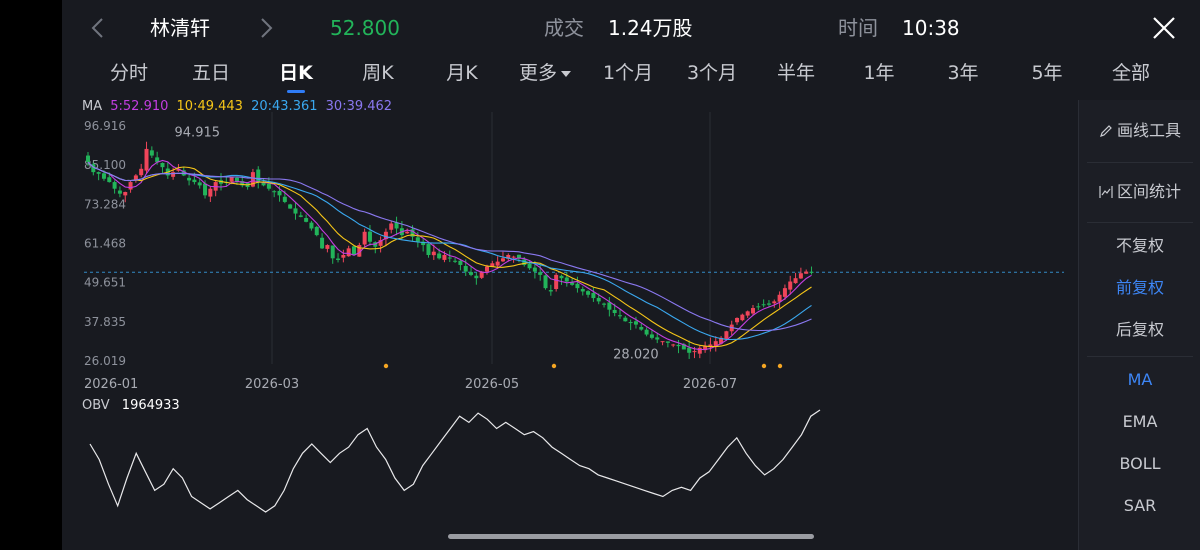  What do you see at coordinates (272, 384) in the screenshot?
I see `x-tick-label: 2026-03` at bounding box center [272, 384].